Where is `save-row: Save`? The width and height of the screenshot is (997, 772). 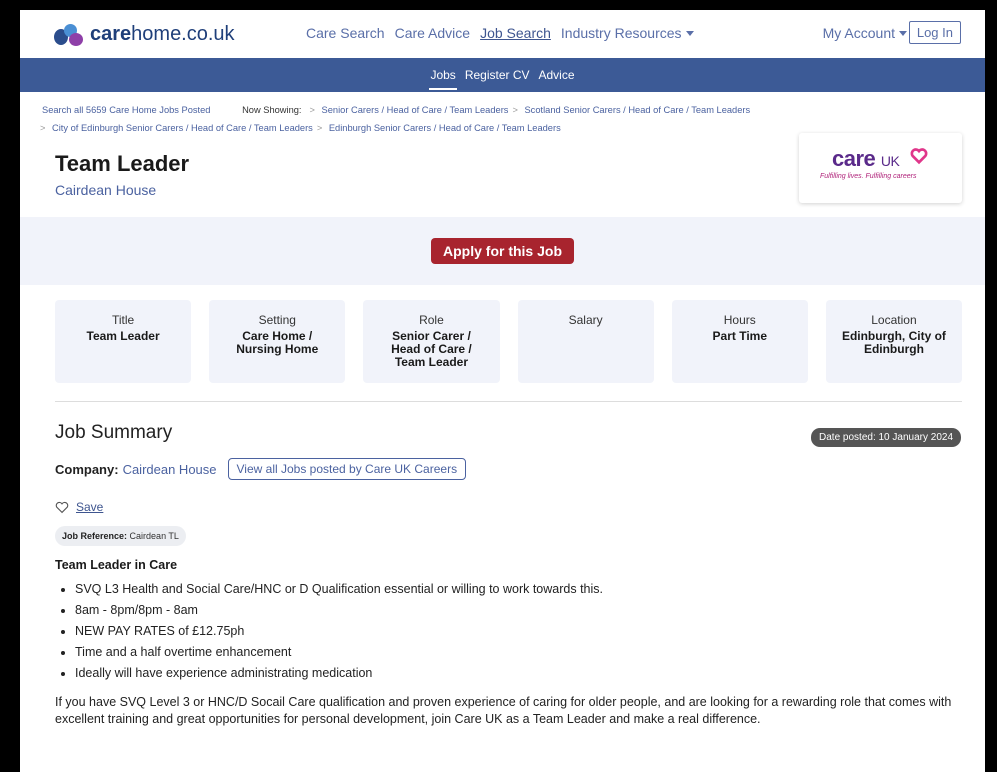 save-row: Save is located at coordinates (520, 507).